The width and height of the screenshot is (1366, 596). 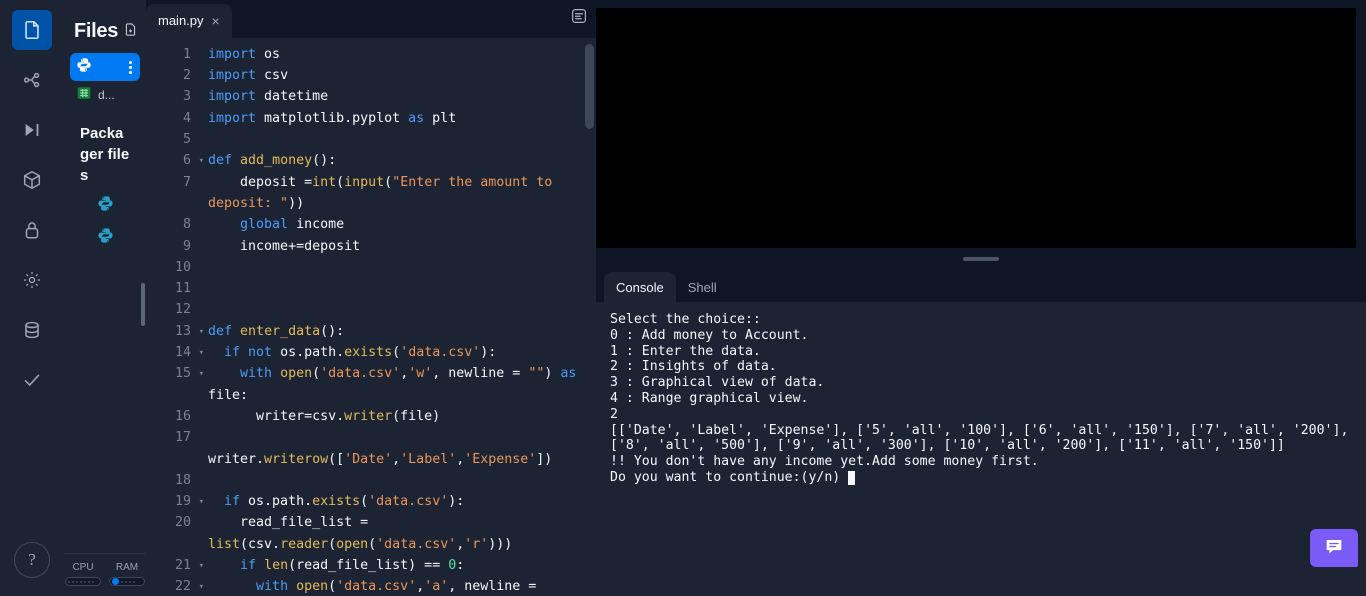 What do you see at coordinates (175, 352) in the screenshot?
I see `line-number: 14 ▾` at bounding box center [175, 352].